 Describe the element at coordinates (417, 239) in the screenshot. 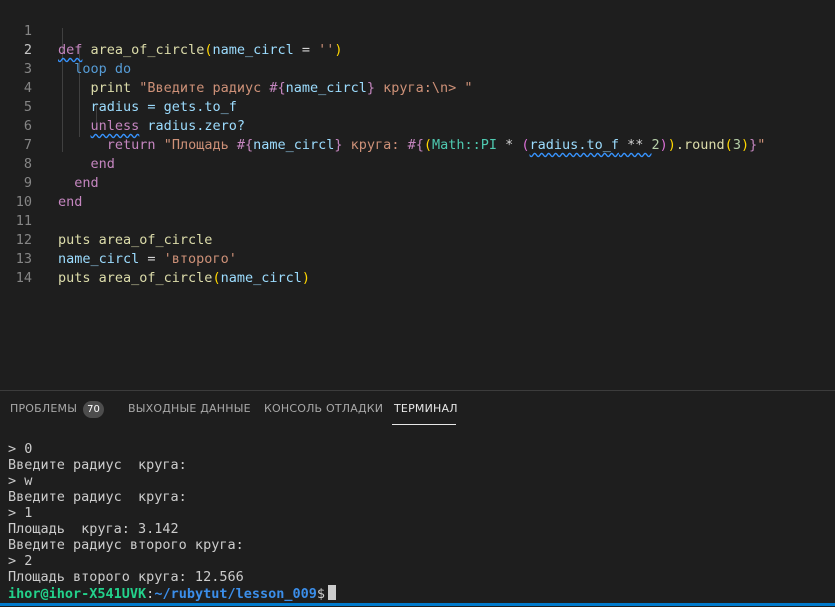

I see `code-line-12: 12 name_circl = 'второго'` at that location.